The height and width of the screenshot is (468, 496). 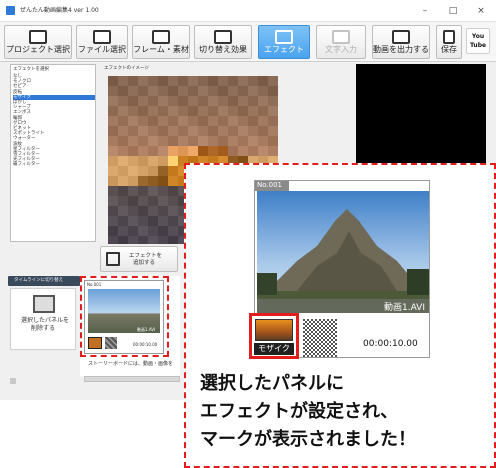 I want to click on file-select-label: ファイル選択, so click(x=102, y=49).